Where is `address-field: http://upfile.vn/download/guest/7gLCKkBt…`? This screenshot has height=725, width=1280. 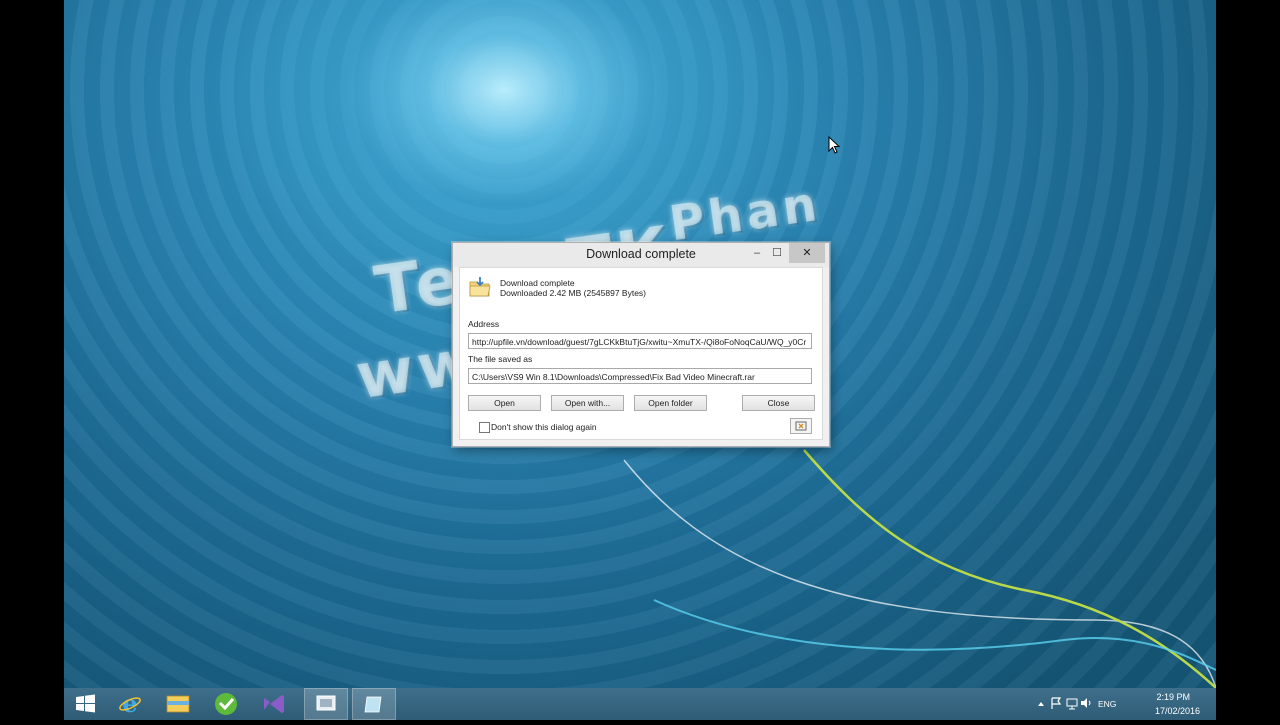
address-field: http://upfile.vn/download/guest/7gLCKkBt… is located at coordinates (640, 341).